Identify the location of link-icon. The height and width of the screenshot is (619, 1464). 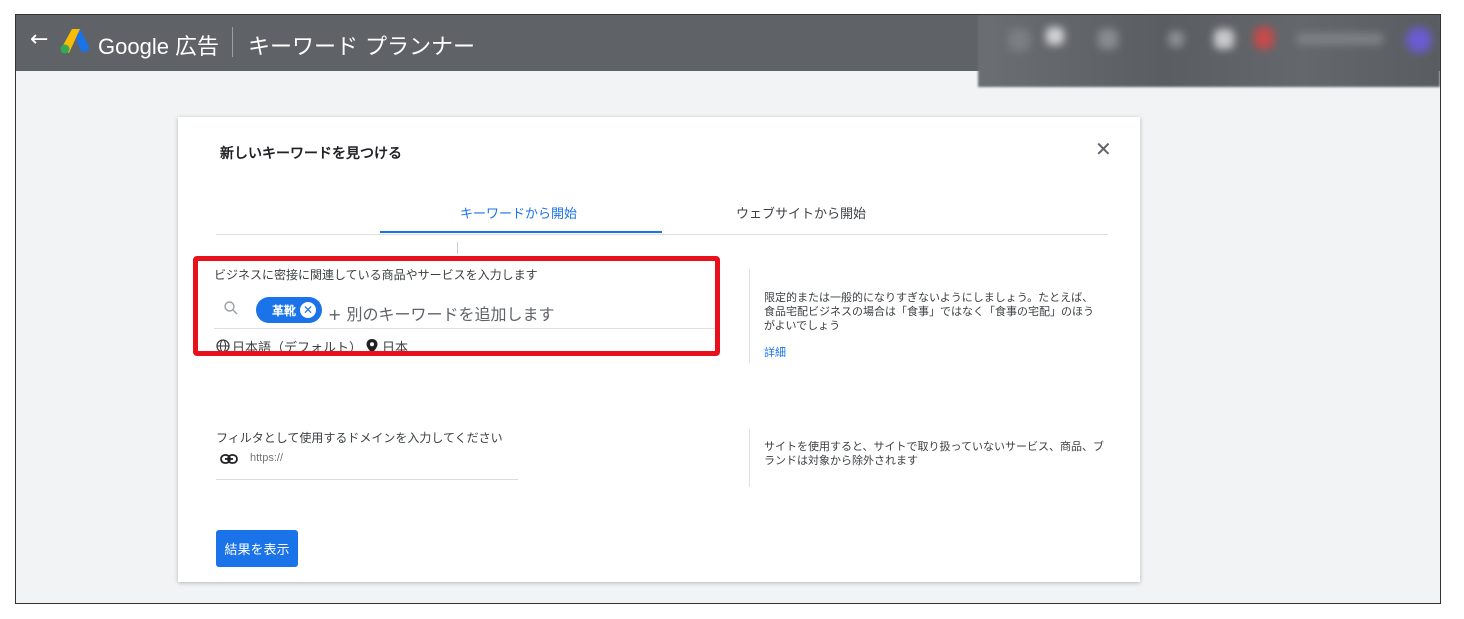
(229, 459).